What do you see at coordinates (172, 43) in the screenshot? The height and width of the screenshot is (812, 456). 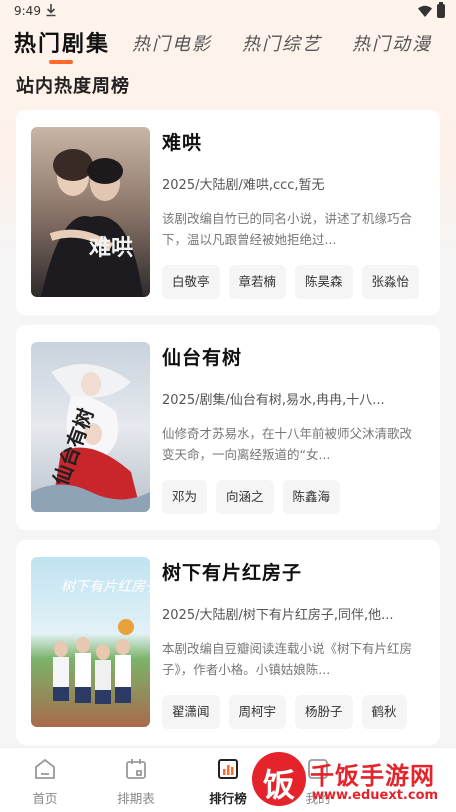 I see `tab-hot-movies: 热门电影` at bounding box center [172, 43].